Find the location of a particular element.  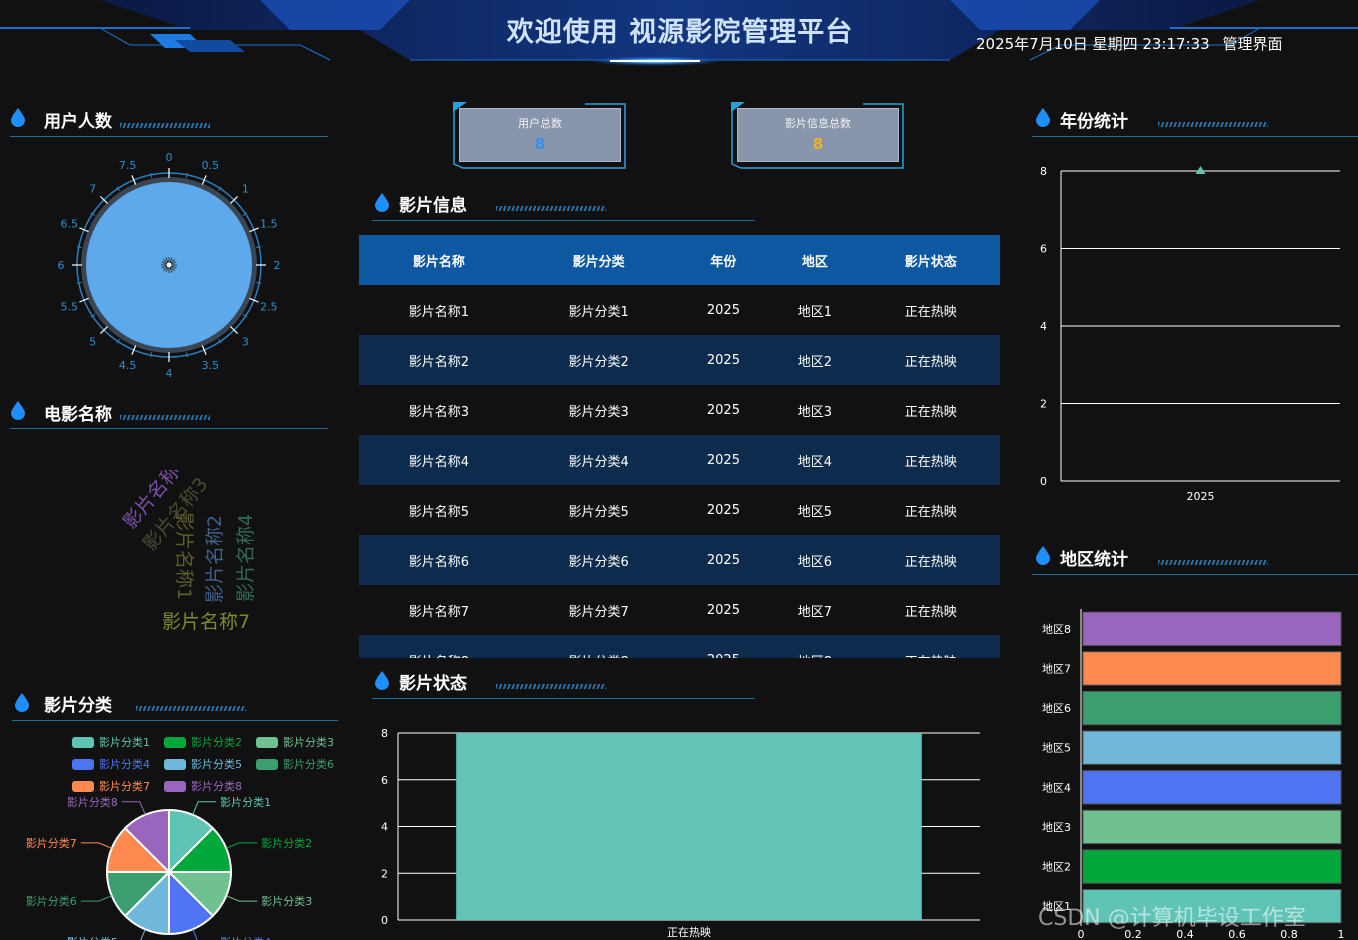

gauge-tick-label: 6.5 is located at coordinates (68, 224).